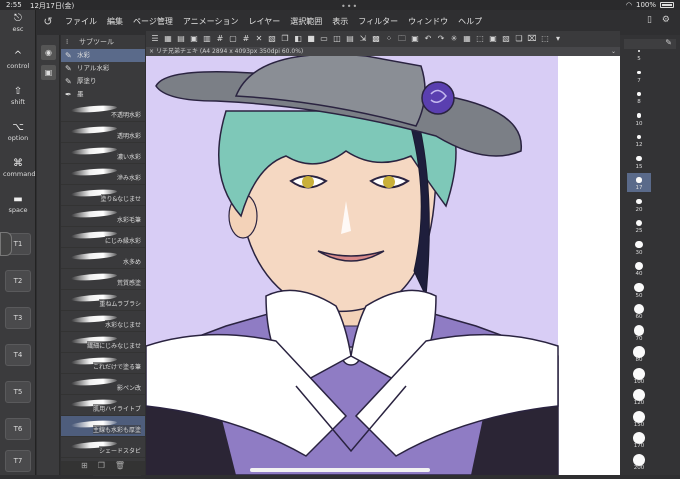 This screenshot has height=479, width=680. I want to click on brush-item: 濃い水彩, so click(103, 153).